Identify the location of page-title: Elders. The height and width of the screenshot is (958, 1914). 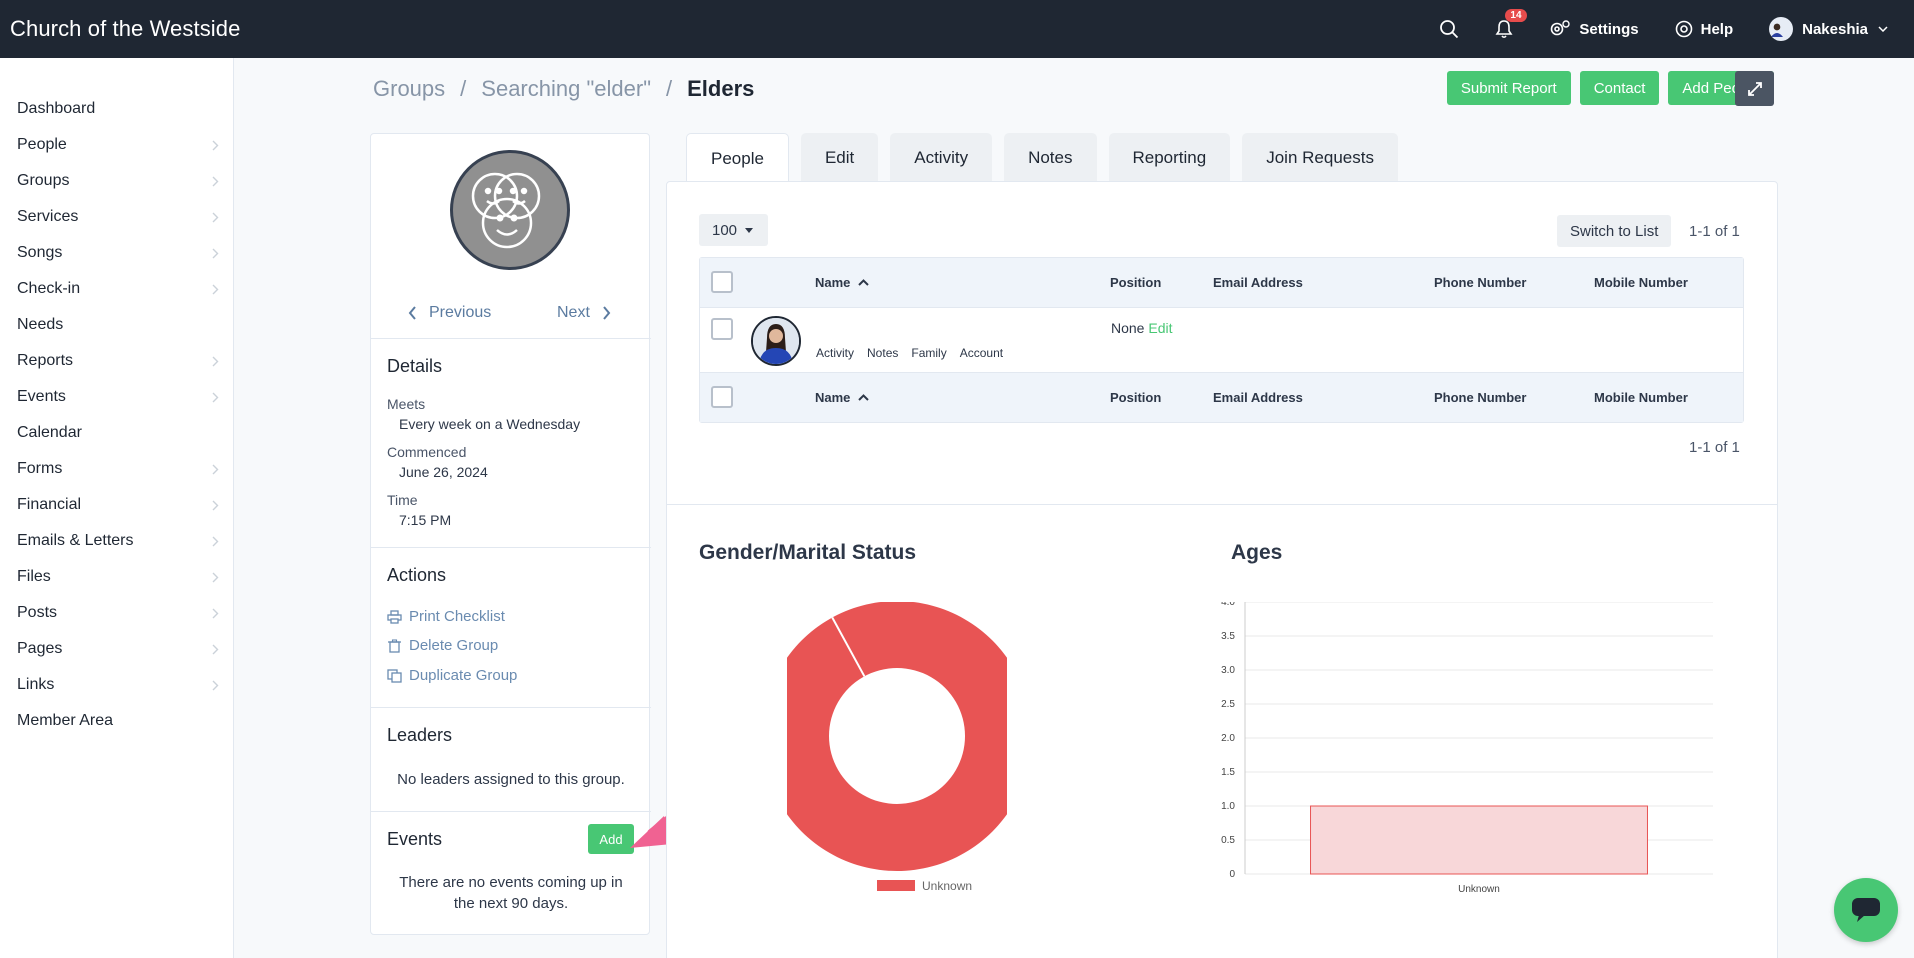
(721, 88).